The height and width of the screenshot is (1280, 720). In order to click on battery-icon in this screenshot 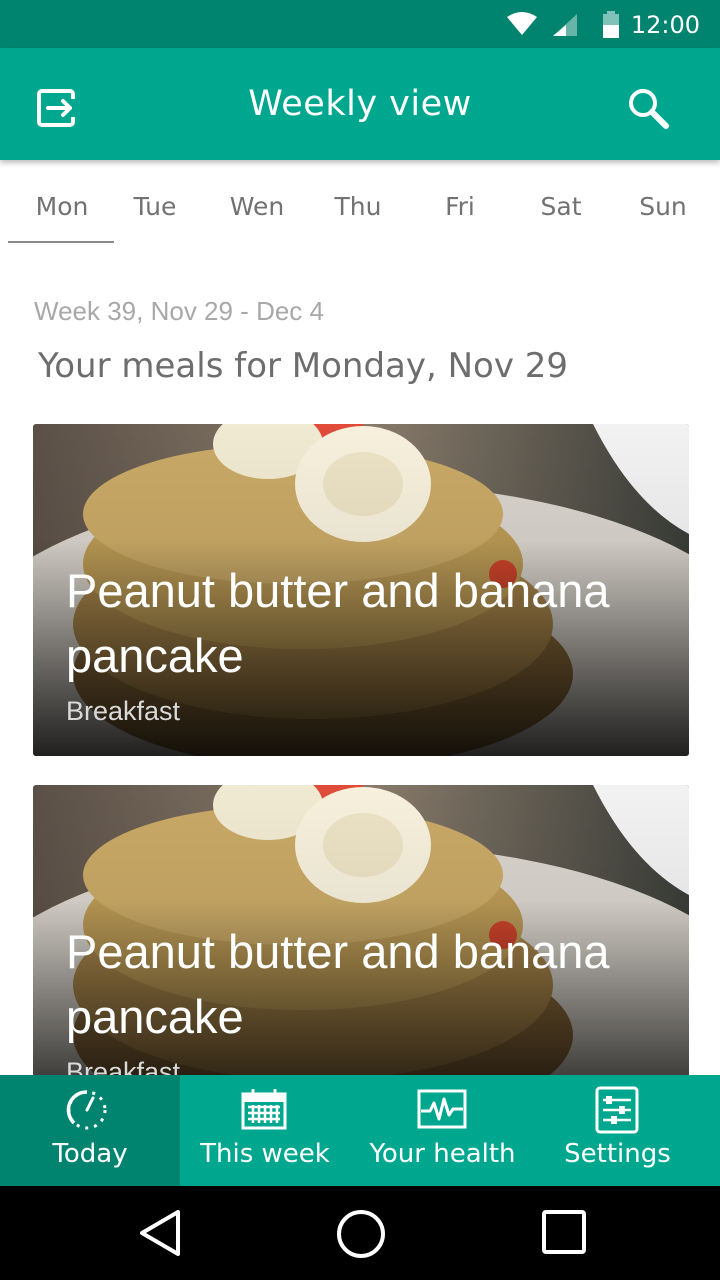, I will do `click(611, 24)`.